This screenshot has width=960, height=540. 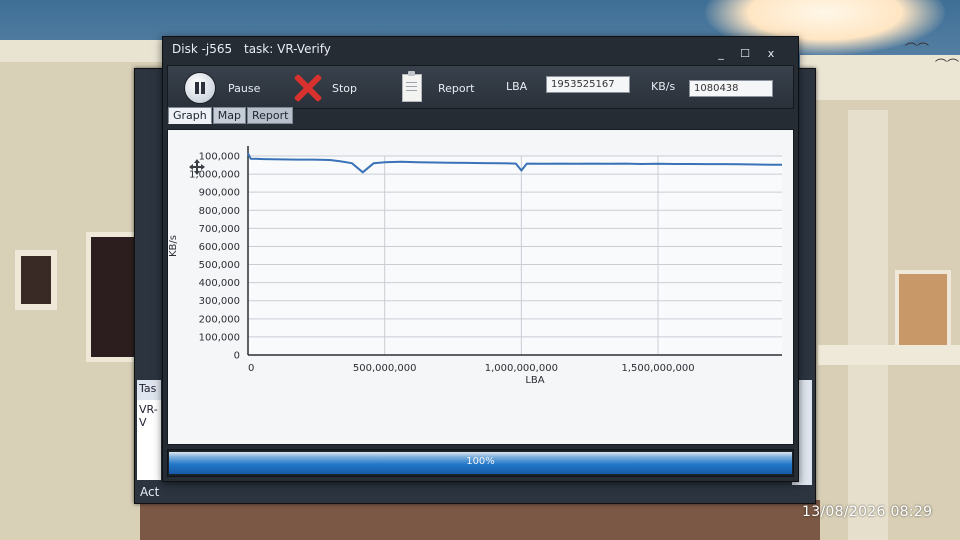 I want to click on report-icon, so click(x=412, y=86).